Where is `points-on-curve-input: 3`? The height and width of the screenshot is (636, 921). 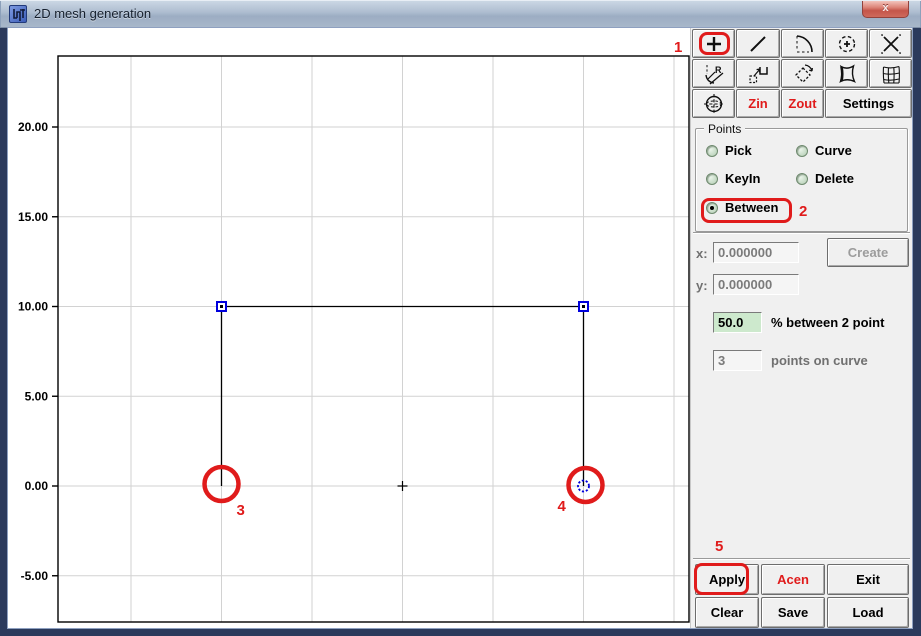 points-on-curve-input: 3 is located at coordinates (737, 360).